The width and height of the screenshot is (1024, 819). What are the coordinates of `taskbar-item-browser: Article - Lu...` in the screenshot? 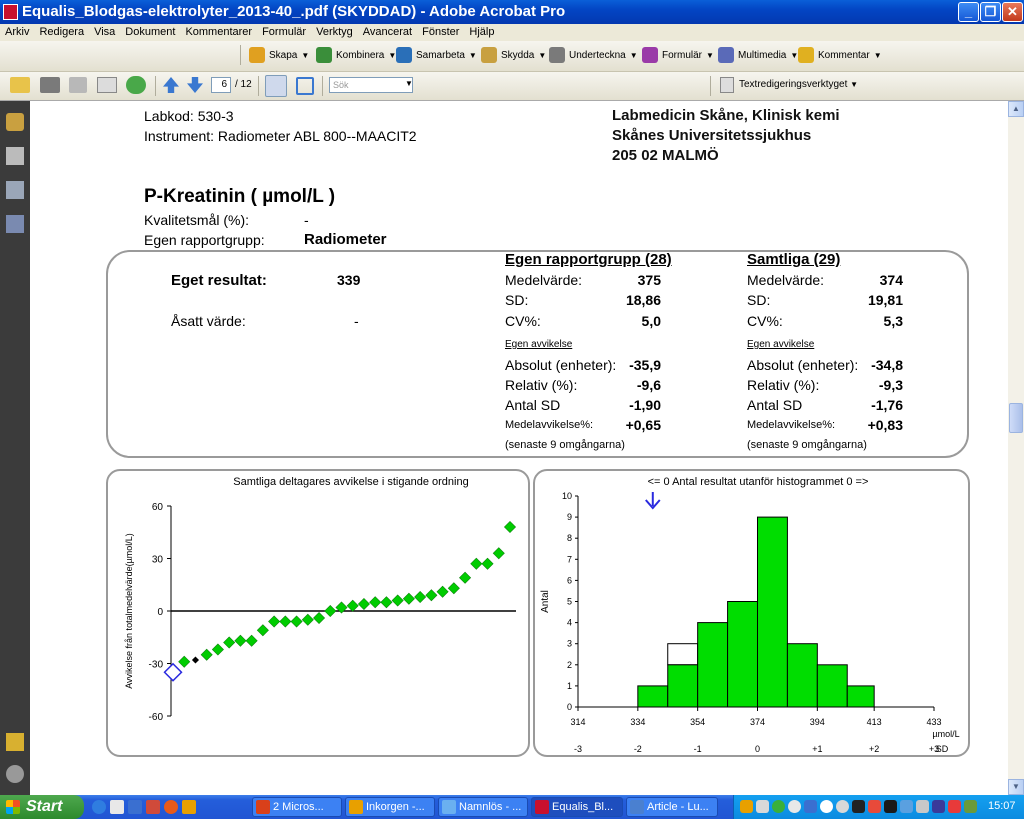 It's located at (672, 807).